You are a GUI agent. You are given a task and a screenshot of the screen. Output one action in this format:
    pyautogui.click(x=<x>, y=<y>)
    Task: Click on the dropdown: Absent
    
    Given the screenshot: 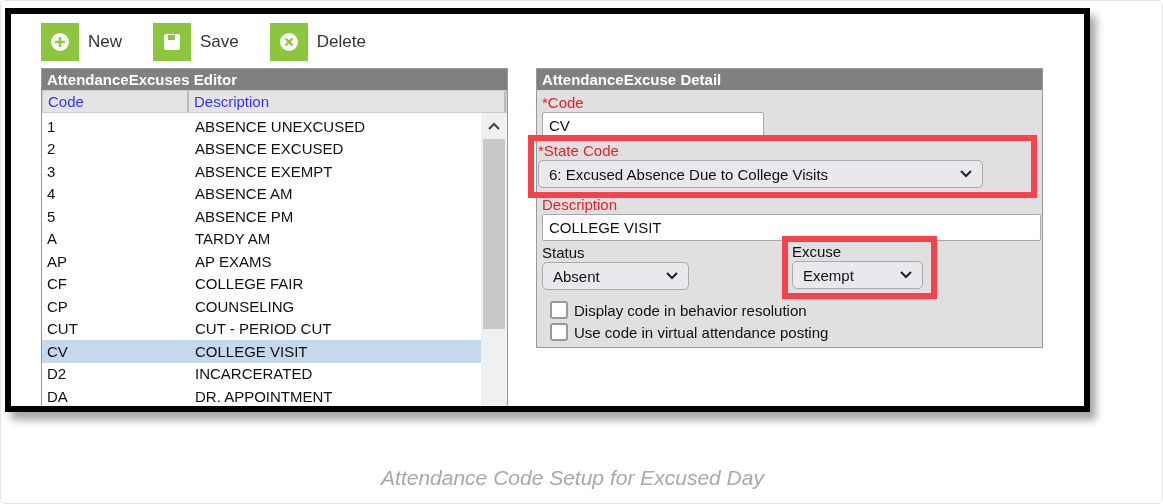 What is the action you would take?
    pyautogui.click(x=615, y=276)
    